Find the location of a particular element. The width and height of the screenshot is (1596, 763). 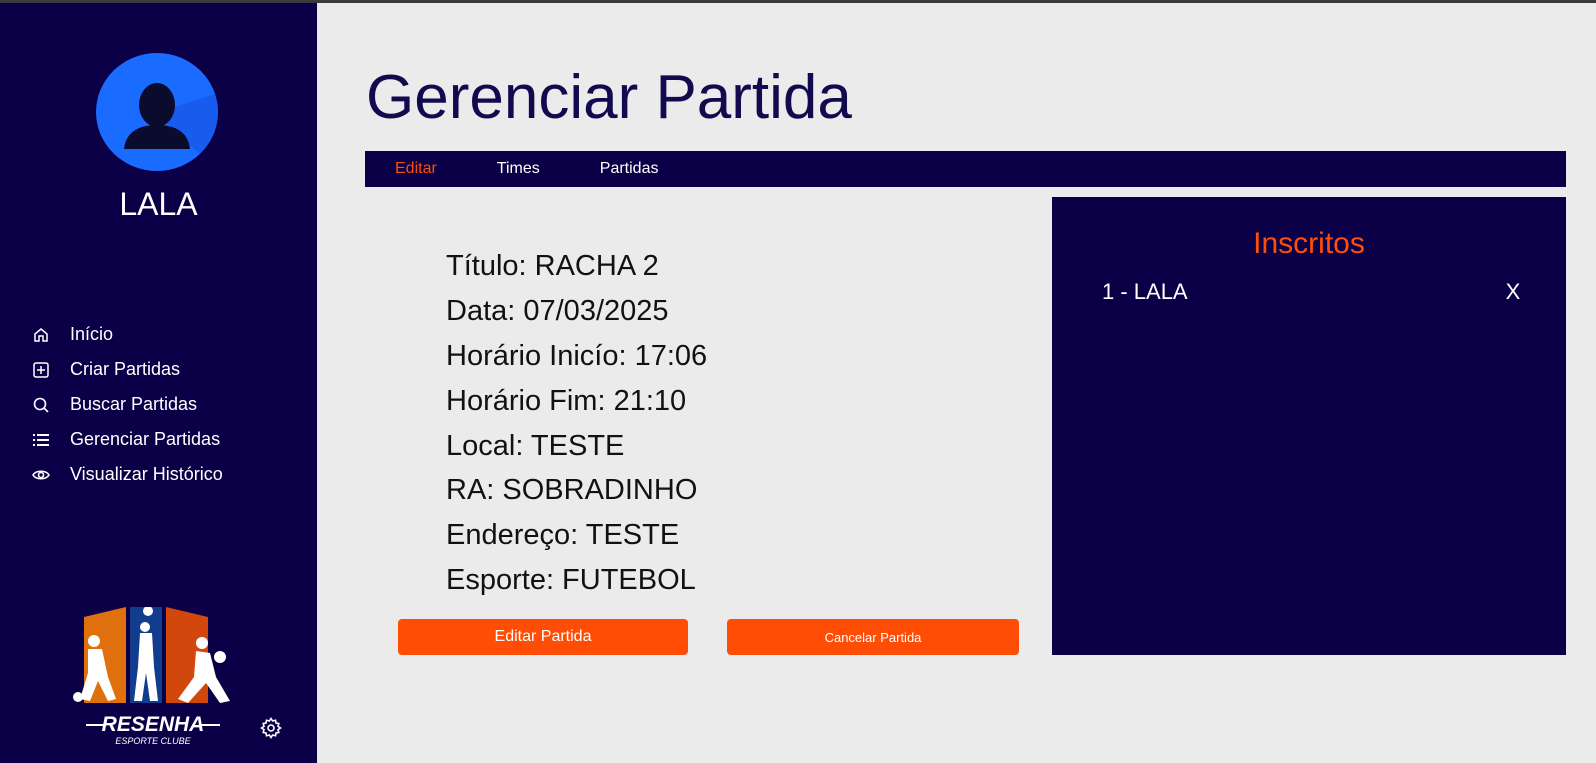

sidebar-item-criar-partidas: Criar Partidas is located at coordinates (127, 369).